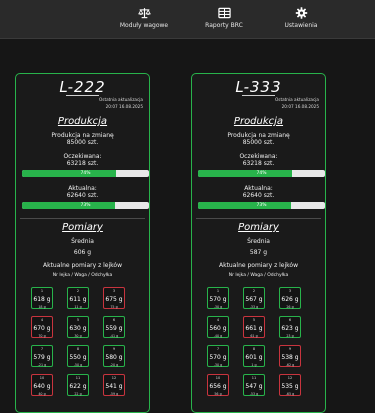 Image resolution: width=375 pixels, height=413 pixels. What do you see at coordinates (254, 327) in the screenshot?
I see `hopper-cell: 5 661 g 61 g` at bounding box center [254, 327].